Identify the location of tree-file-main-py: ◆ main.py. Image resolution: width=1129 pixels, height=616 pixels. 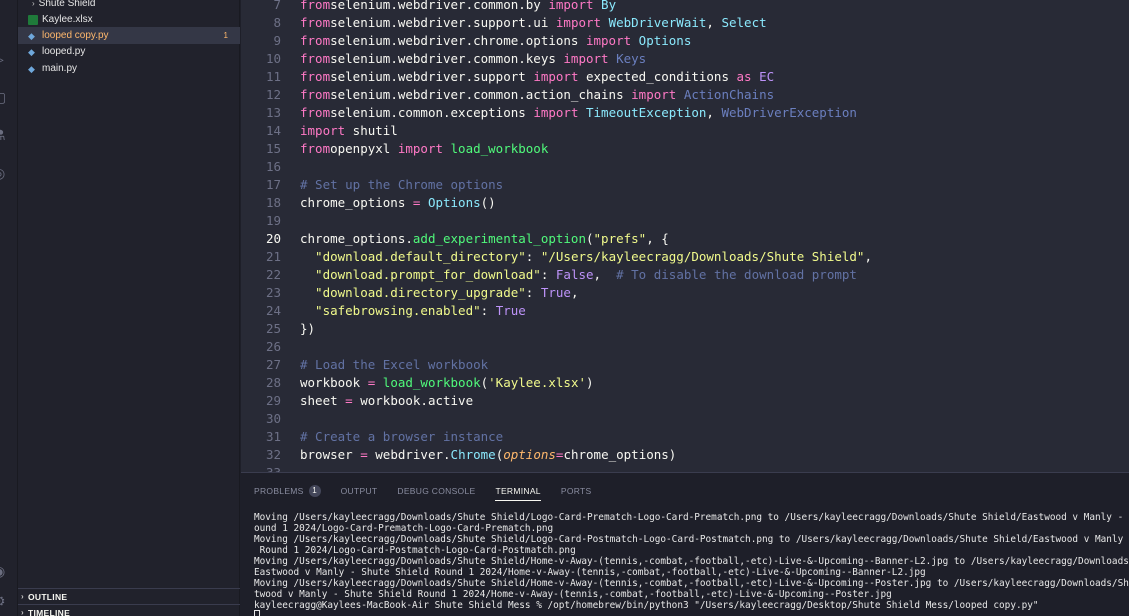
(129, 68).